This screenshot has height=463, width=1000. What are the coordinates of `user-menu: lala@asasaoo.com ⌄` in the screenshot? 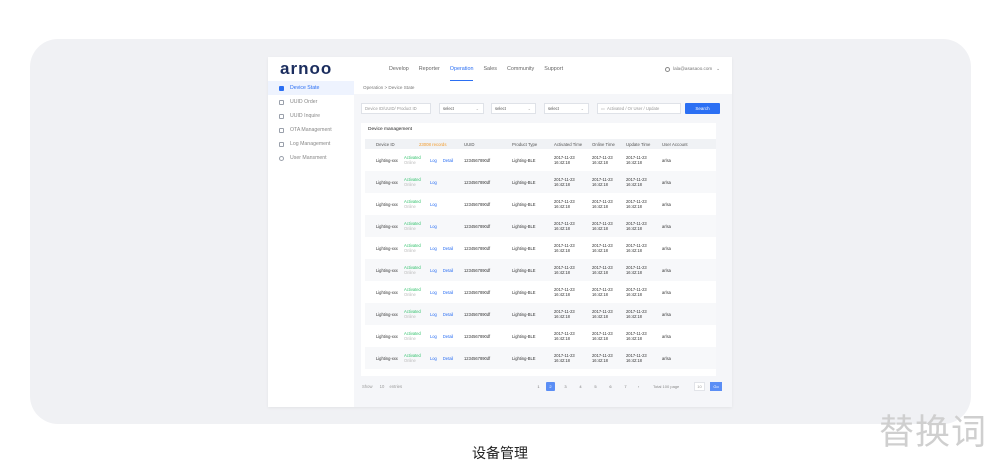 It's located at (692, 69).